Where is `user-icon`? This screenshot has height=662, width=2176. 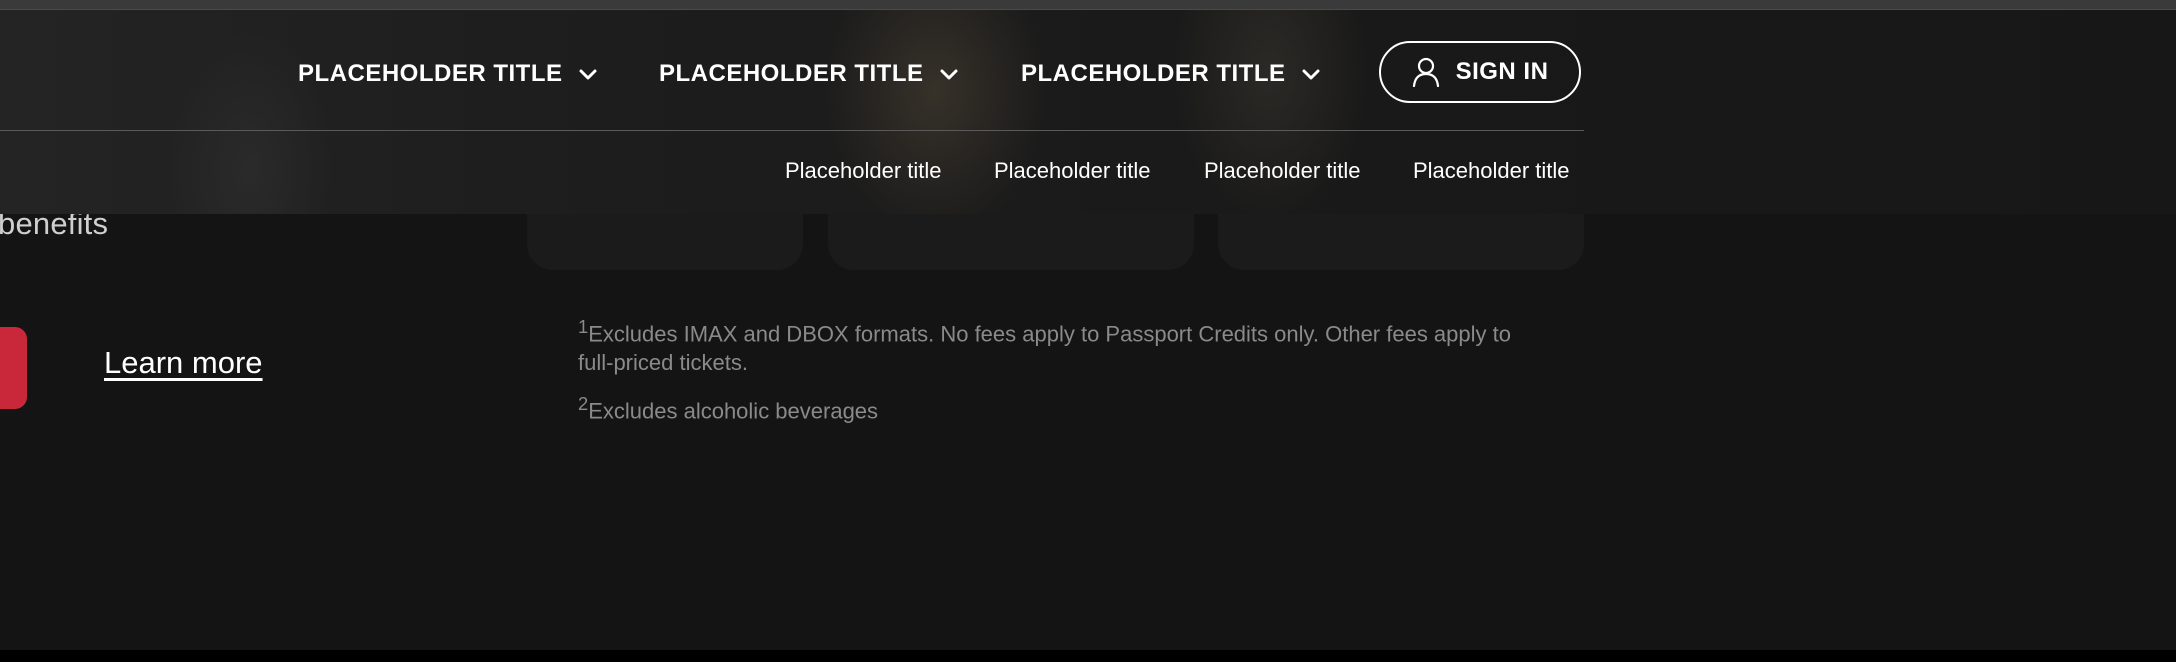 user-icon is located at coordinates (1425, 72).